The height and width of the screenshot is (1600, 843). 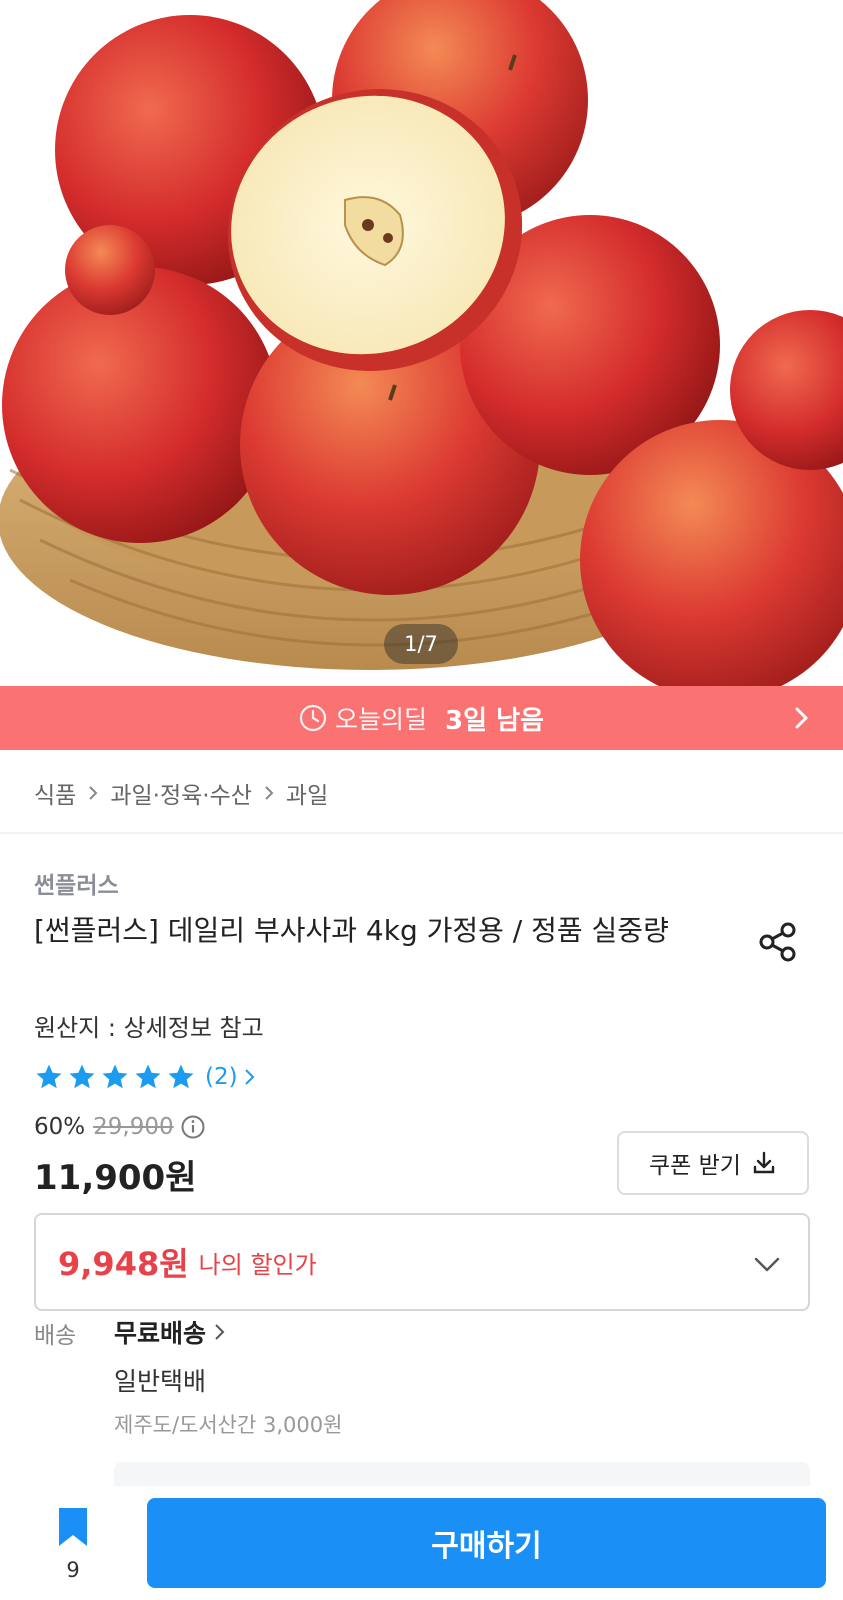 I want to click on breadcrumb-item: 식품, so click(x=55, y=793).